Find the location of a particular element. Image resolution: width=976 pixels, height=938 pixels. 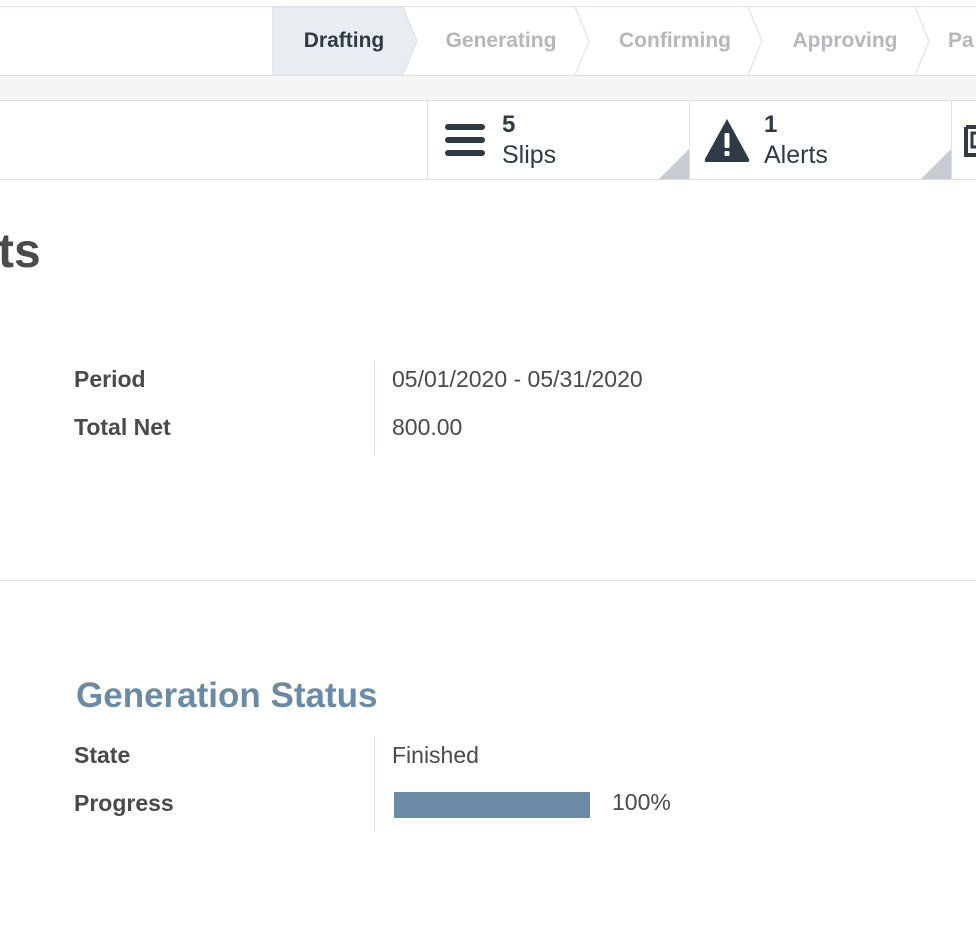

alerts-smart-button: 1 Alerts is located at coordinates (820, 140).